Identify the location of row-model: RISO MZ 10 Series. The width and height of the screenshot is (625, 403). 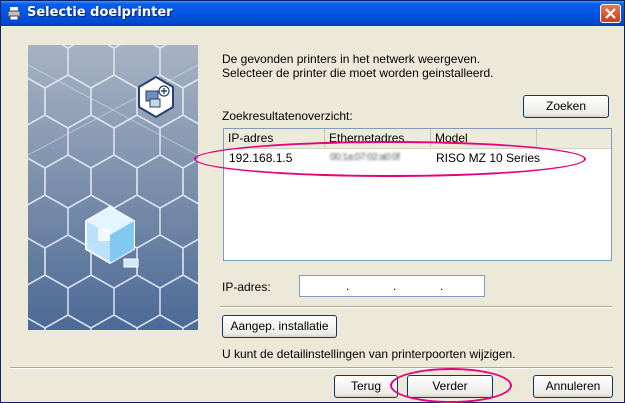
(488, 158).